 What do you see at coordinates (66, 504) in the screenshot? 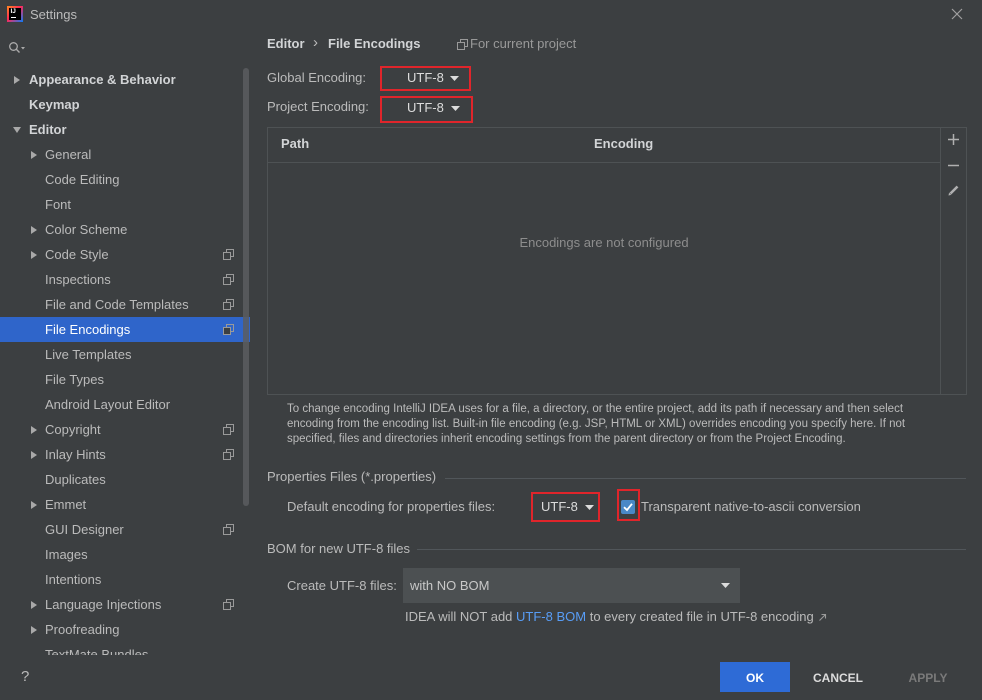
I see `sidebar-item-label: Emmet` at bounding box center [66, 504].